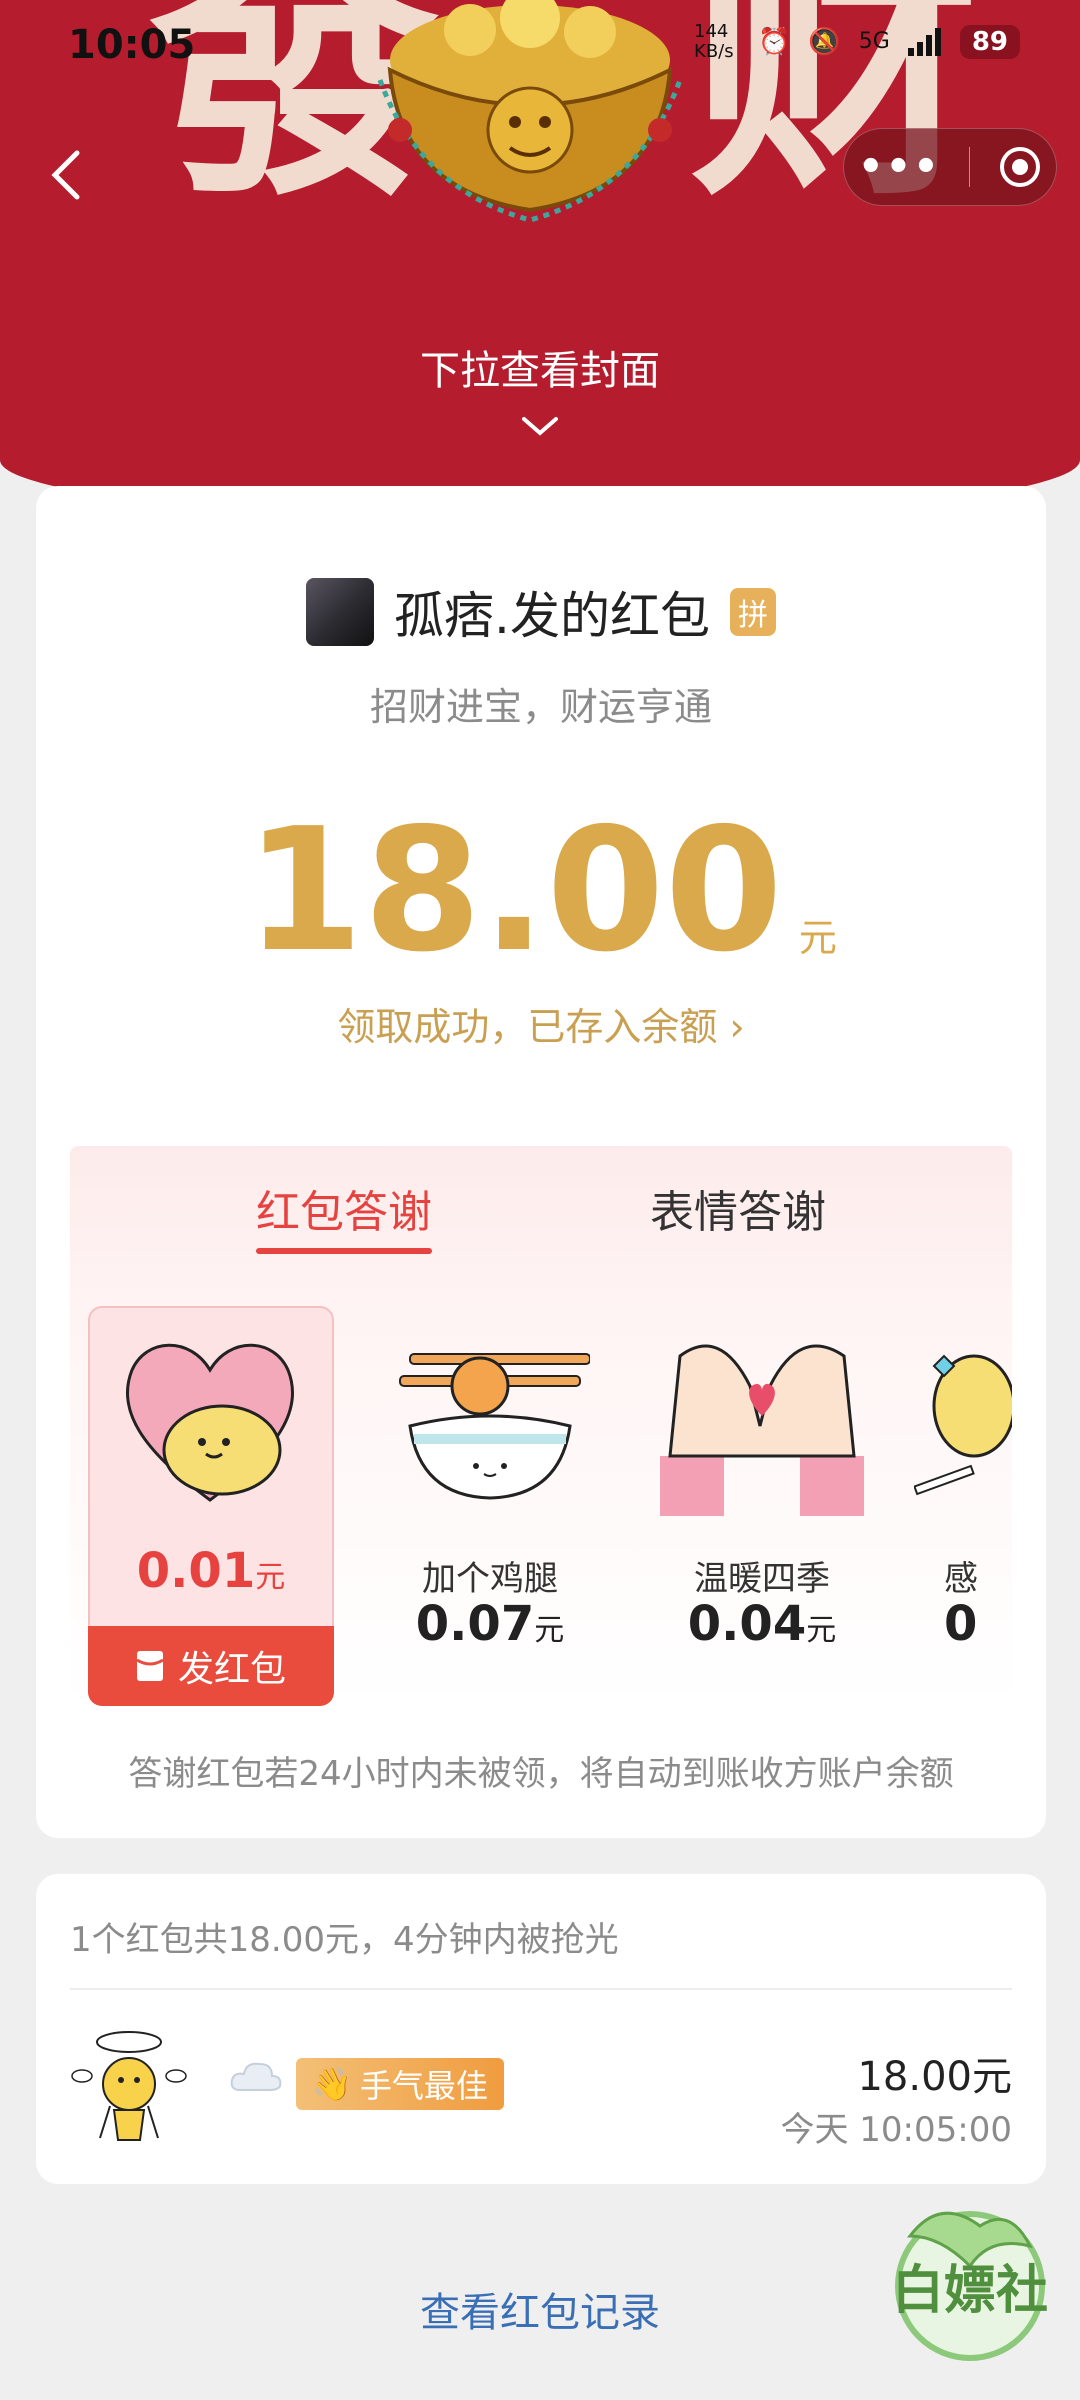 The image size is (1080, 2400). What do you see at coordinates (737, 1027) in the screenshot?
I see `chevron-right-icon: ›` at bounding box center [737, 1027].